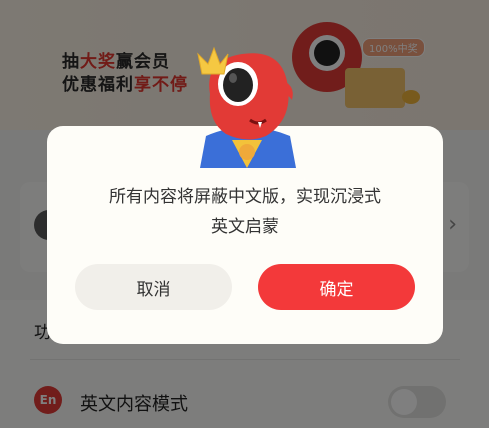 The height and width of the screenshot is (428, 489). Describe the element at coordinates (245, 212) in the screenshot. I see `dialog-message: 所有内容将屏蔽中文版，实现沉浸式 英文启蒙` at that location.